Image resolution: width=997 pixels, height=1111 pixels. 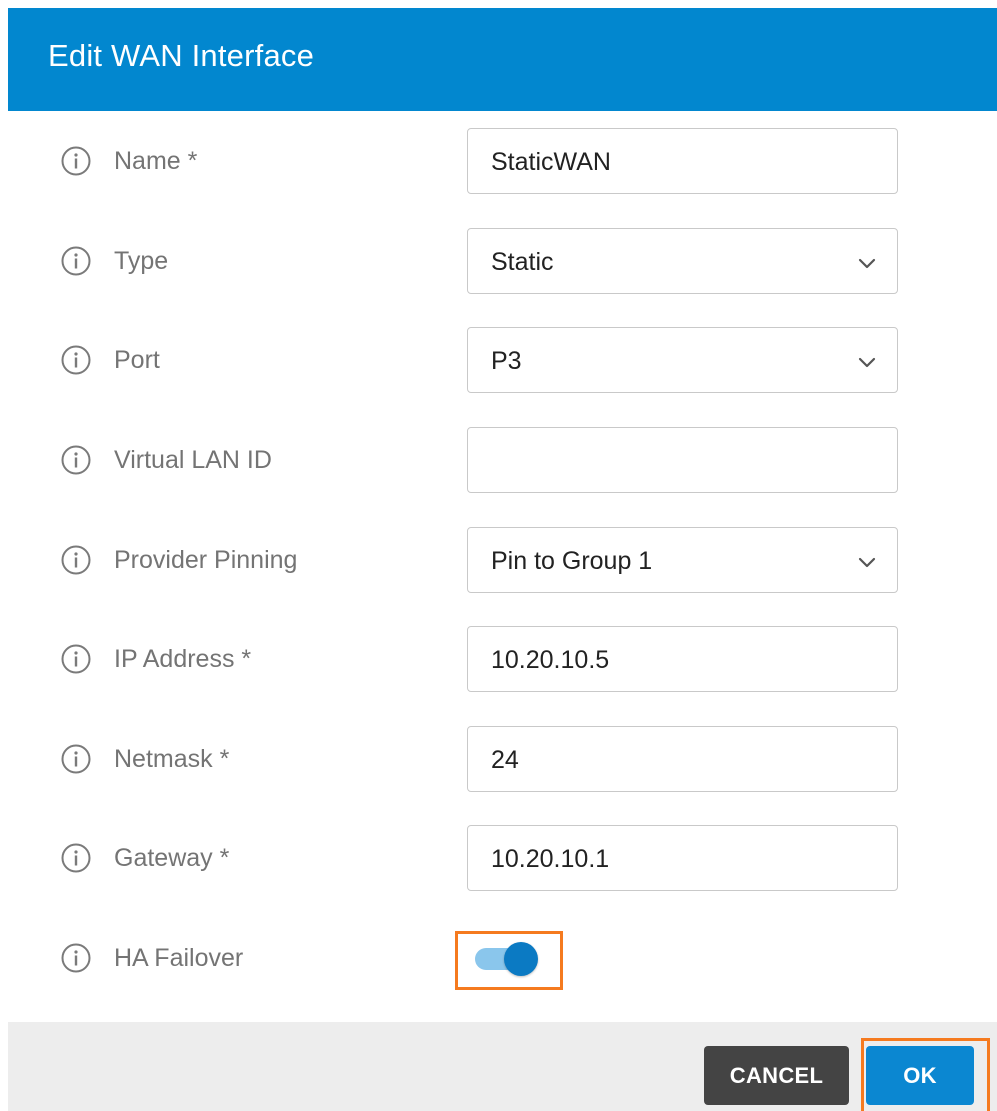 What do you see at coordinates (156, 161) in the screenshot?
I see `name-label: Name *` at bounding box center [156, 161].